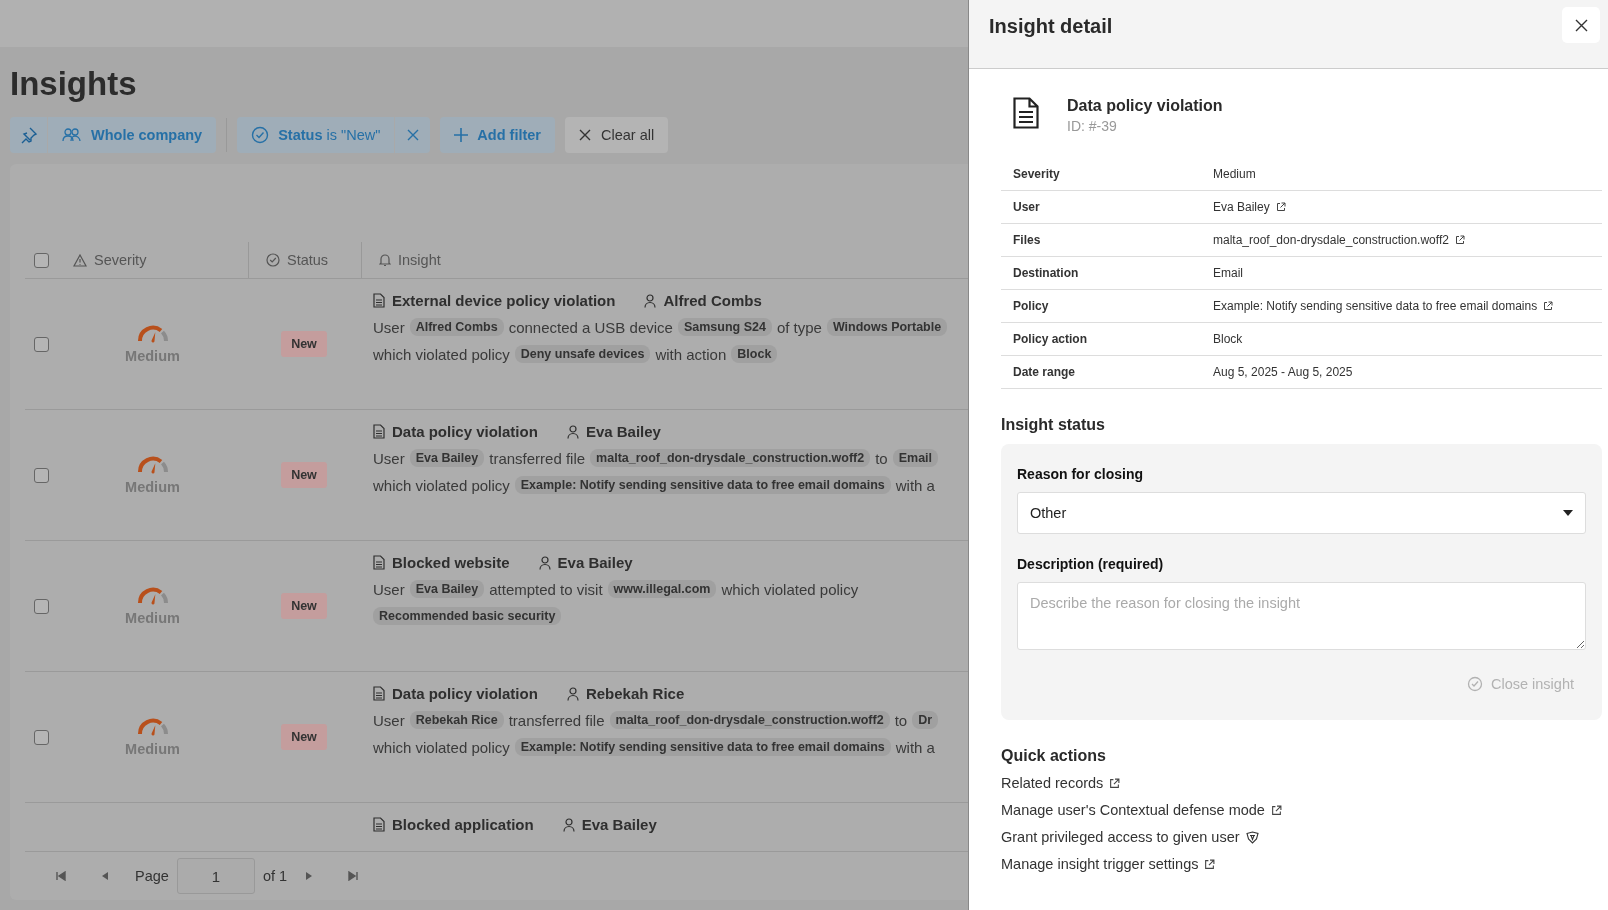 Image resolution: width=1608 pixels, height=910 pixels. What do you see at coordinates (1375, 306) in the screenshot?
I see `detail-value: Example: Notify sending sensitive data to free email domains` at bounding box center [1375, 306].